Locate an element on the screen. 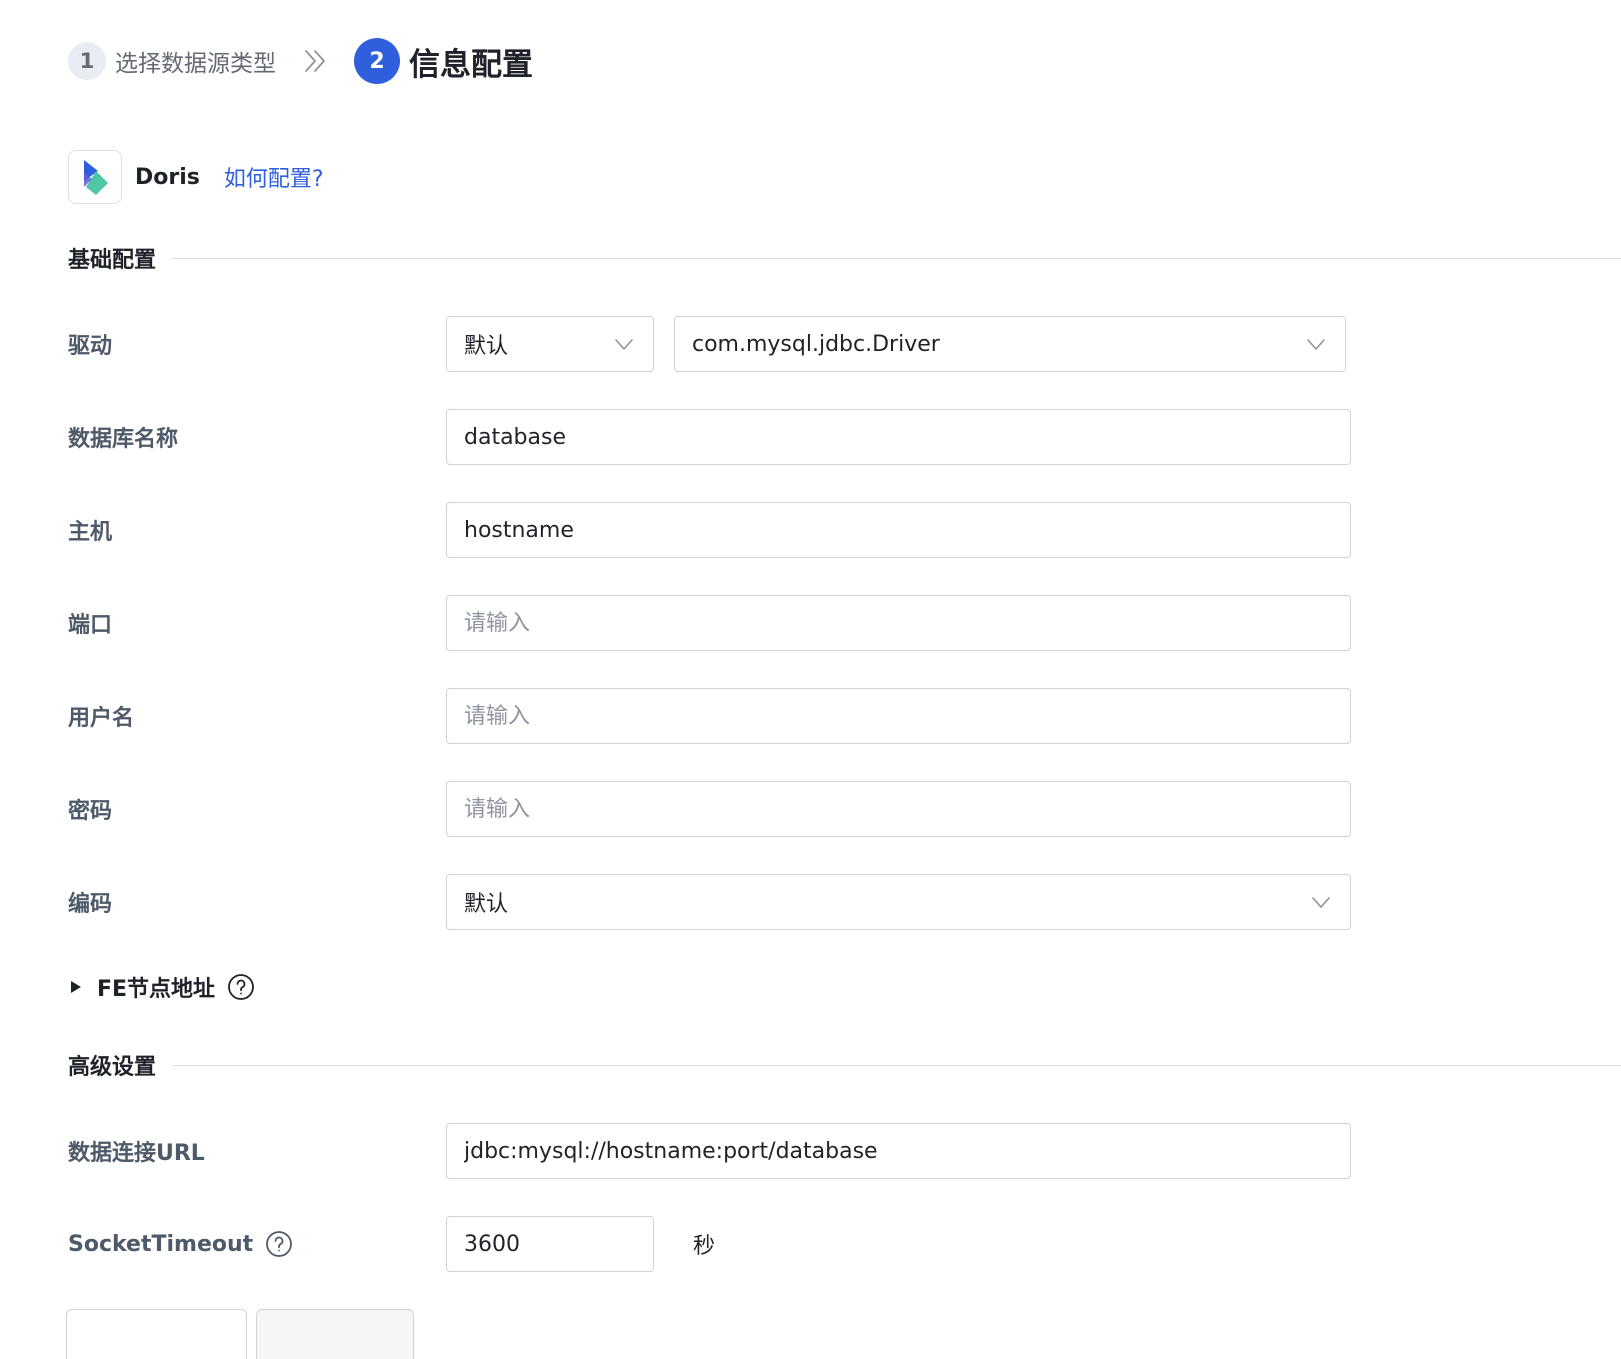 The height and width of the screenshot is (1359, 1621). advanced-settings-section: 高级设置 is located at coordinates (844, 1065).